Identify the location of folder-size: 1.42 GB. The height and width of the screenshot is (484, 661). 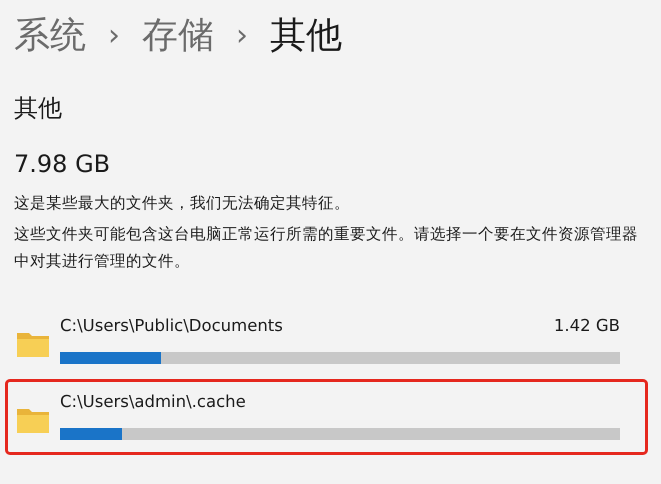
(587, 326).